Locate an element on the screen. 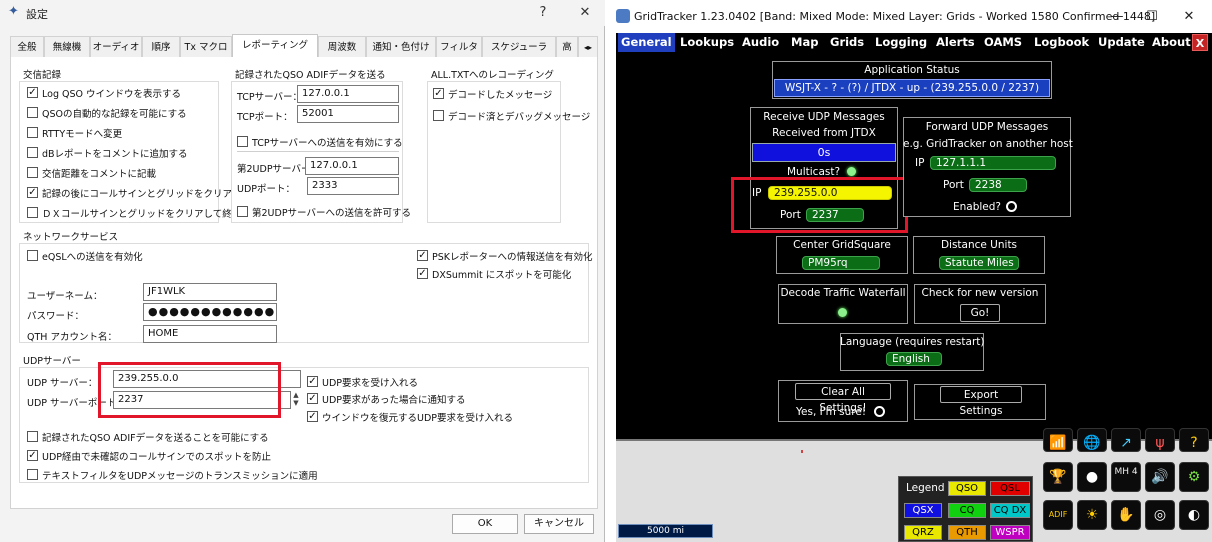  rtty-mode-checkbox: RTTYモードへ変更 is located at coordinates (74, 133).